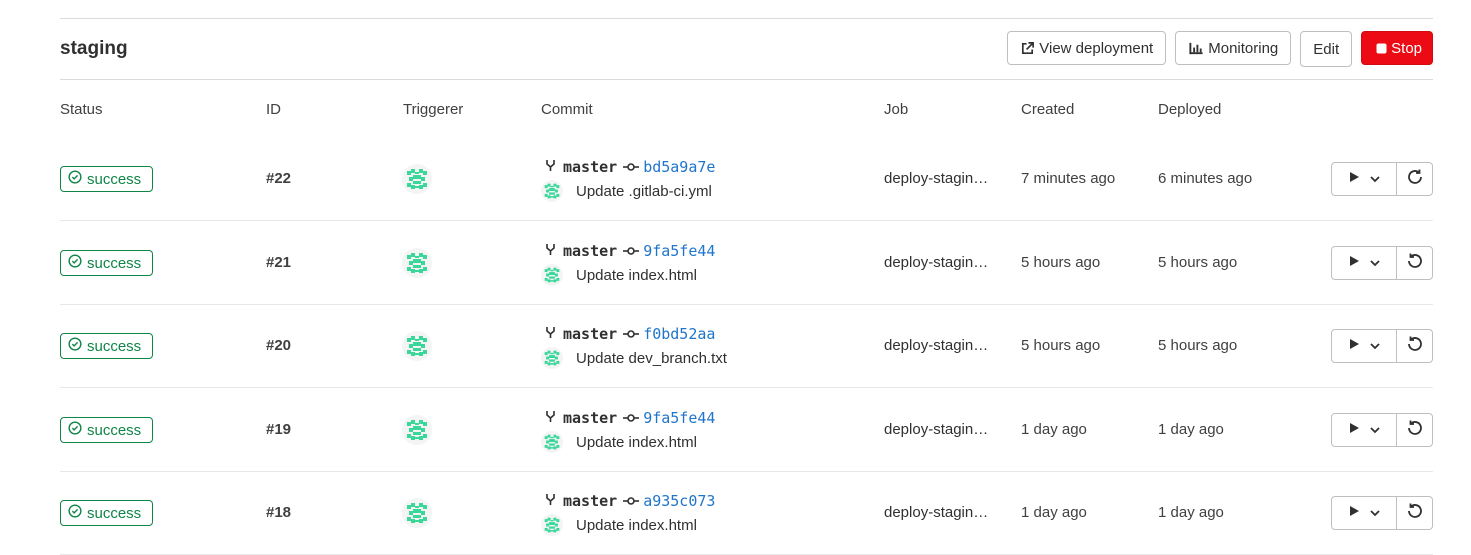 This screenshot has width=1471, height=555. I want to click on view-deployment-button: View deployment, so click(1087, 48).